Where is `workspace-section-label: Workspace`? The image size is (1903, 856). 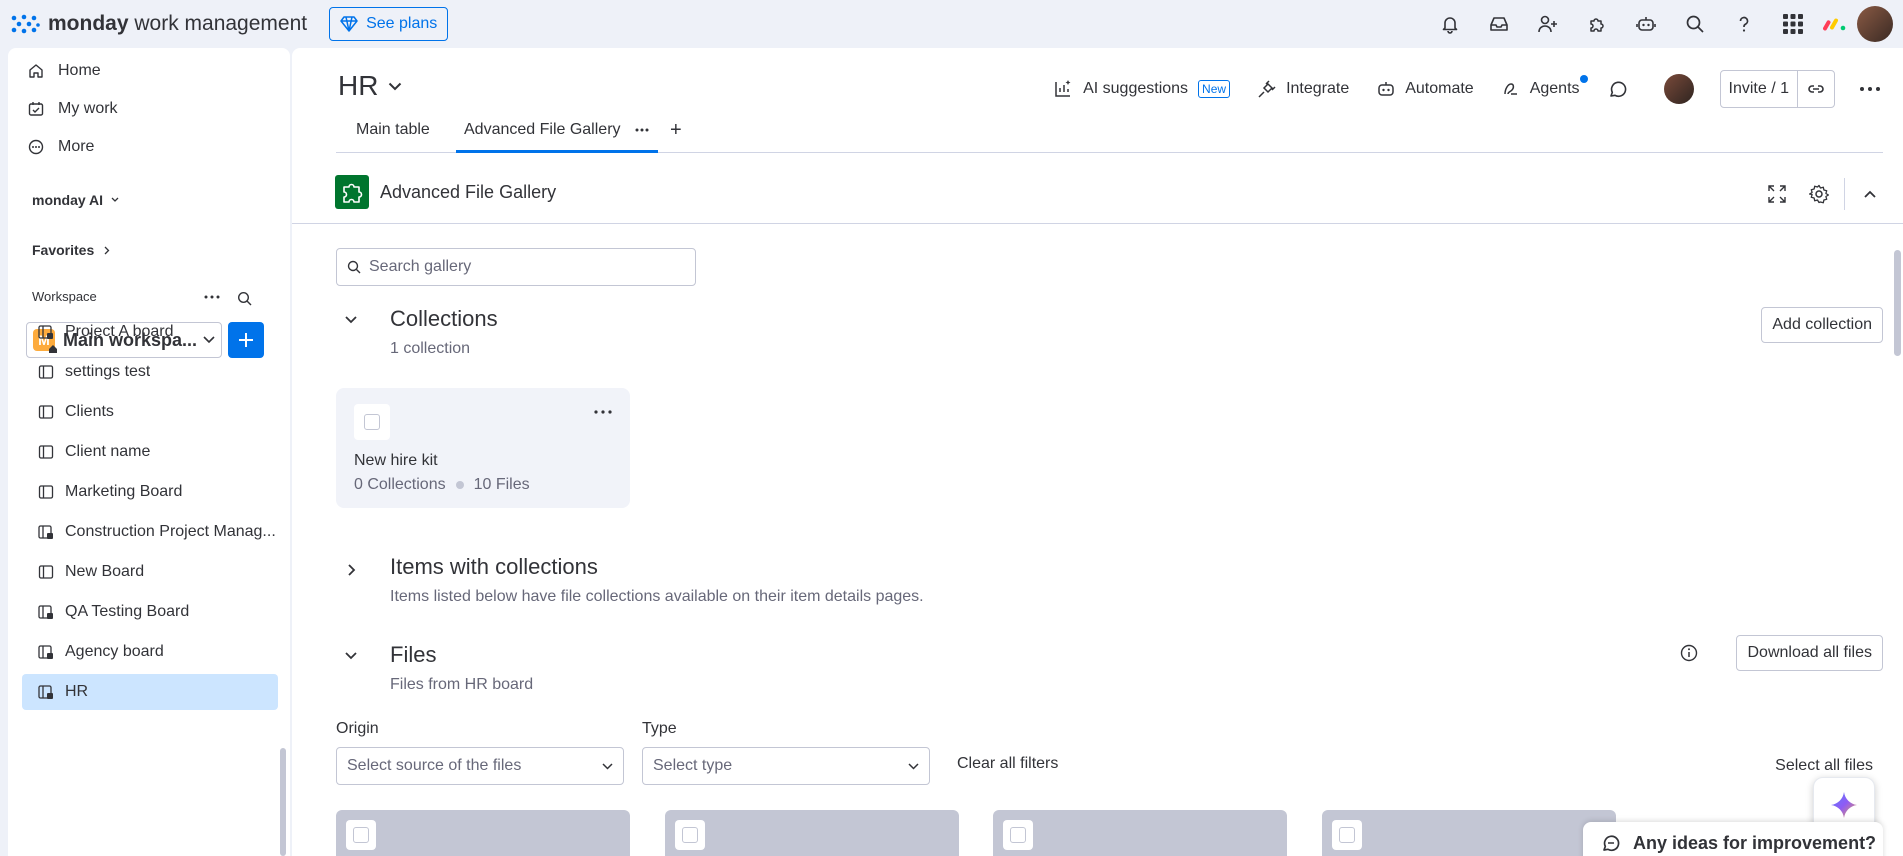
workspace-section-label: Workspace is located at coordinates (64, 296).